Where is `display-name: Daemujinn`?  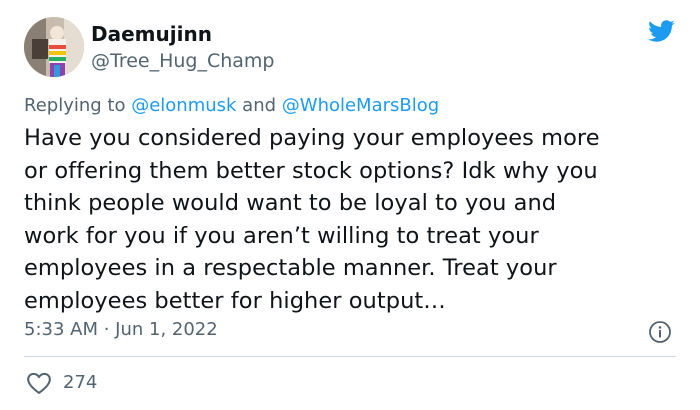
display-name: Daemujinn is located at coordinates (151, 34).